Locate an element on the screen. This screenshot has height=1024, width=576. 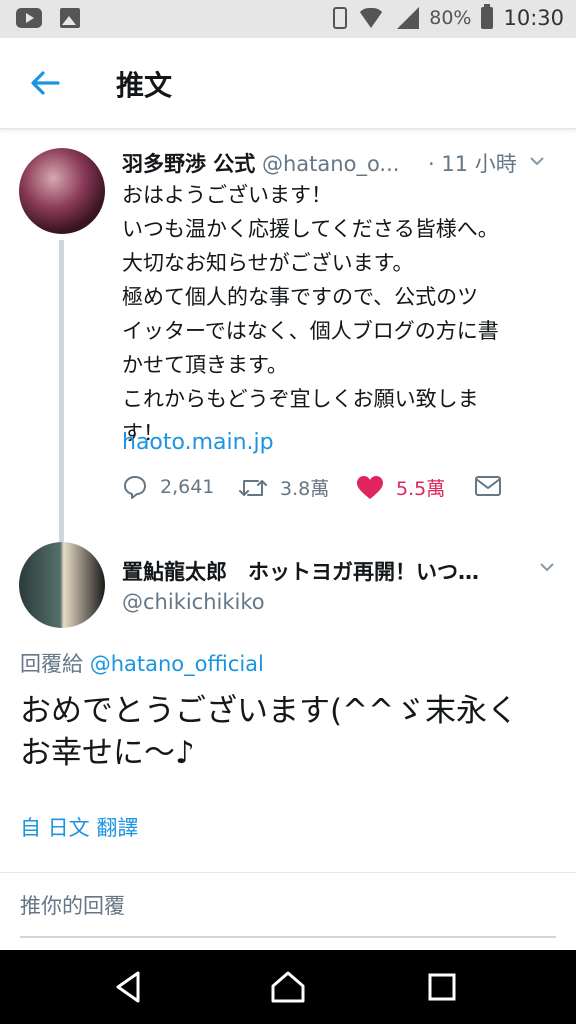
tweet-text-line: いつも温かく応援してくださる皆様へ。 is located at coordinates (310, 229).